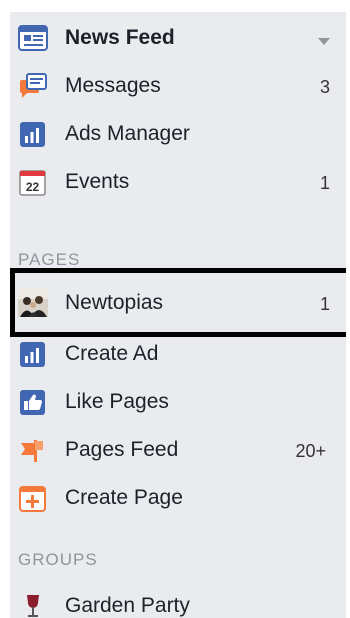  What do you see at coordinates (33, 303) in the screenshot?
I see `newtopias-avatar-icon` at bounding box center [33, 303].